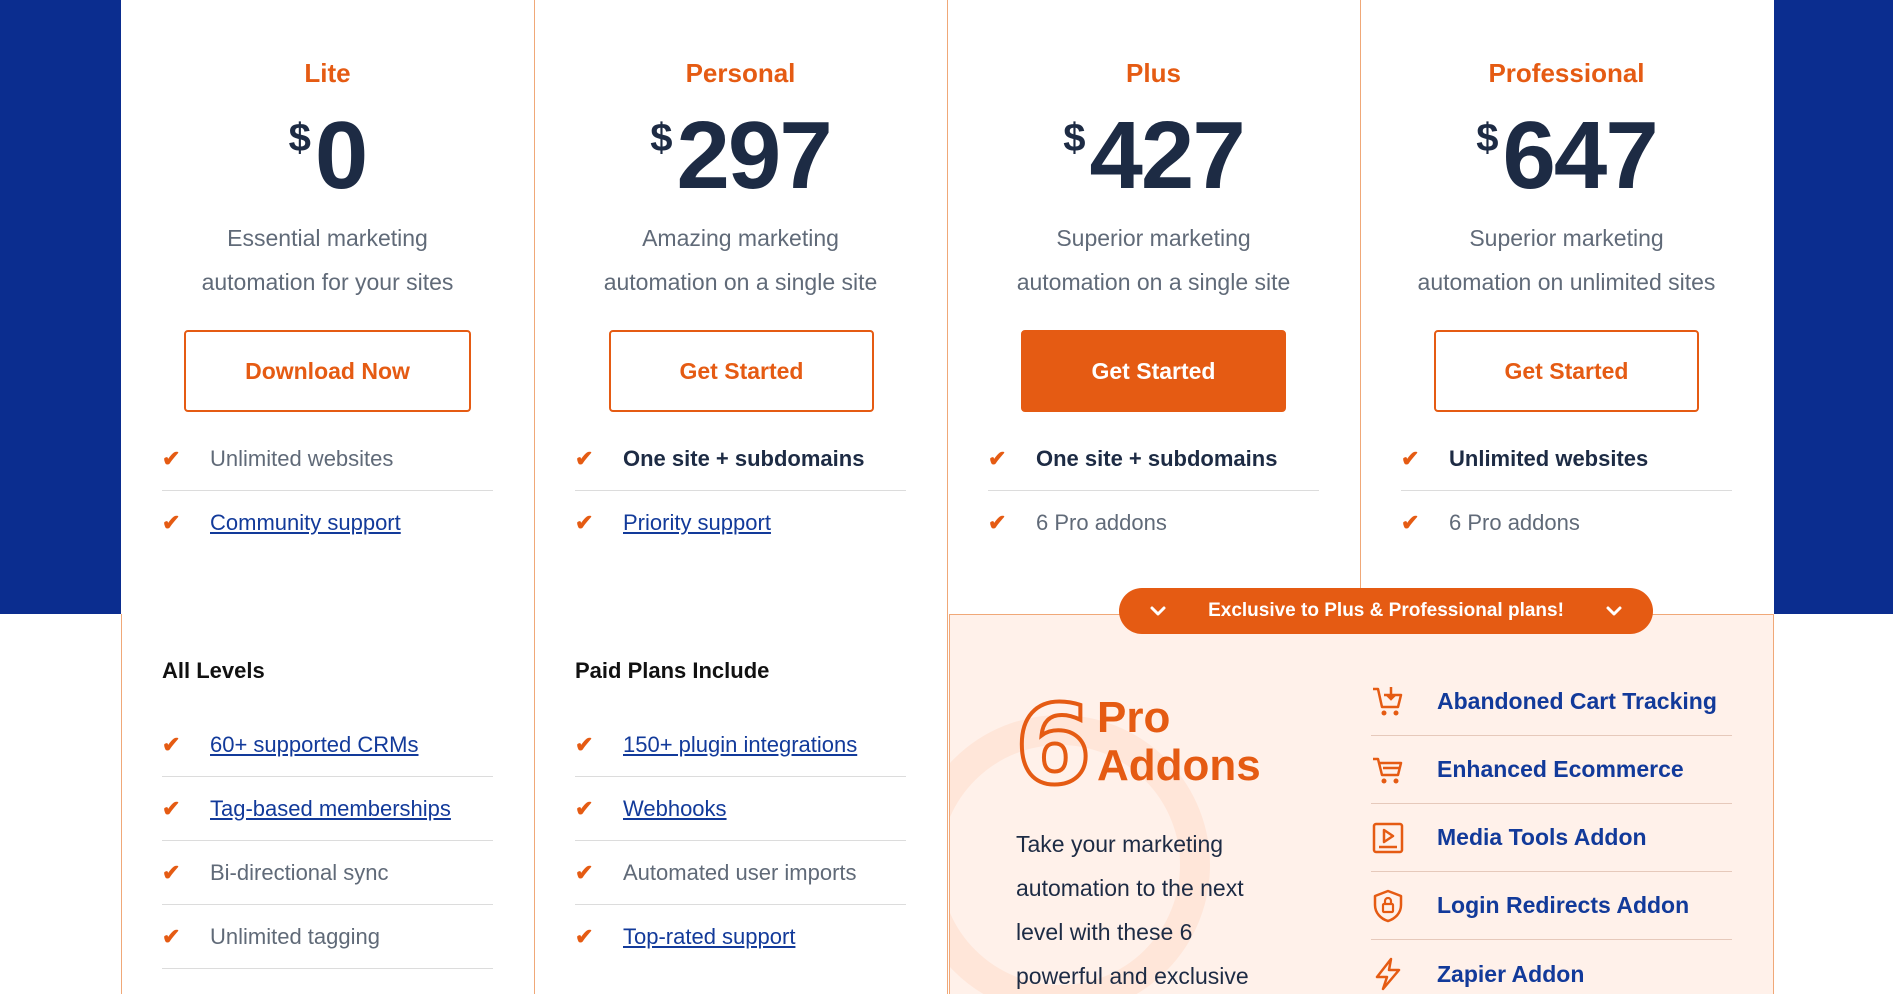 This screenshot has height=994, width=1893. I want to click on addon-label: Abandoned Cart Tracking, so click(1577, 701).